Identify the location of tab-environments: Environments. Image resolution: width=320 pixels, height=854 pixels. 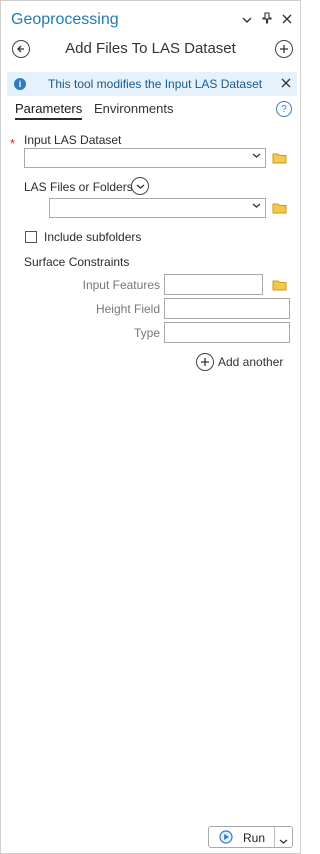
(133, 108).